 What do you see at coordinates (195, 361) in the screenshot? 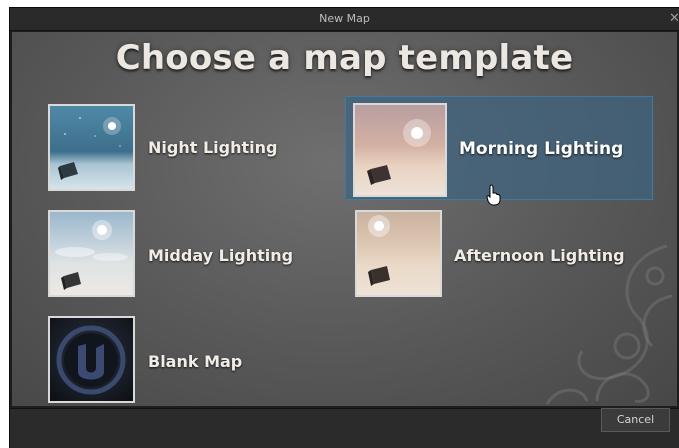
I see `template-label: Blank Map` at bounding box center [195, 361].